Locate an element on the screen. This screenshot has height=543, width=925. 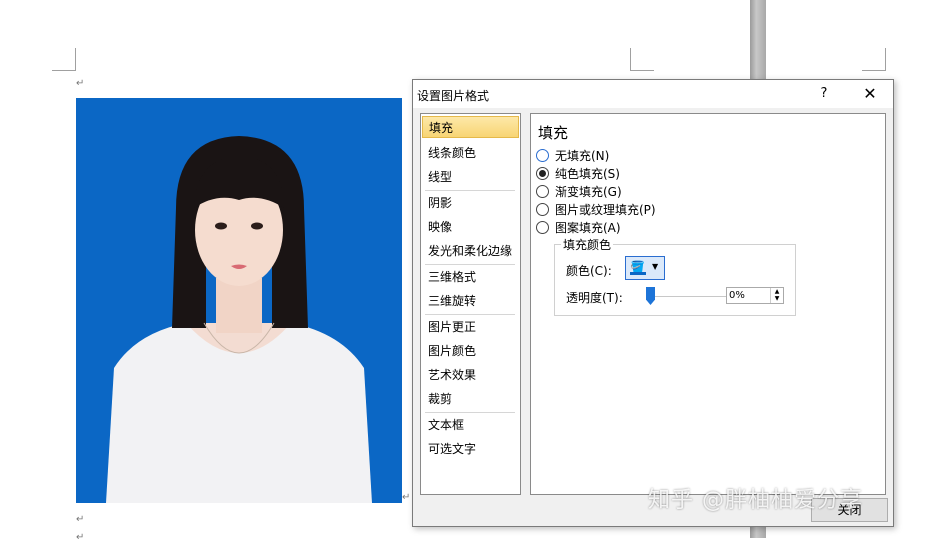
nav-item-artistic-effects: 艺术效果 is located at coordinates (470, 375).